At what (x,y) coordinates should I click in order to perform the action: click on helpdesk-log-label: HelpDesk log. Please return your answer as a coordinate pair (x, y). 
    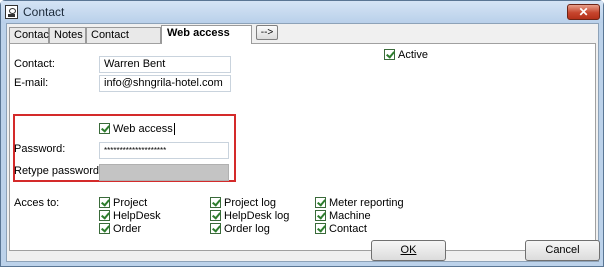
    Looking at the image, I should click on (257, 216).